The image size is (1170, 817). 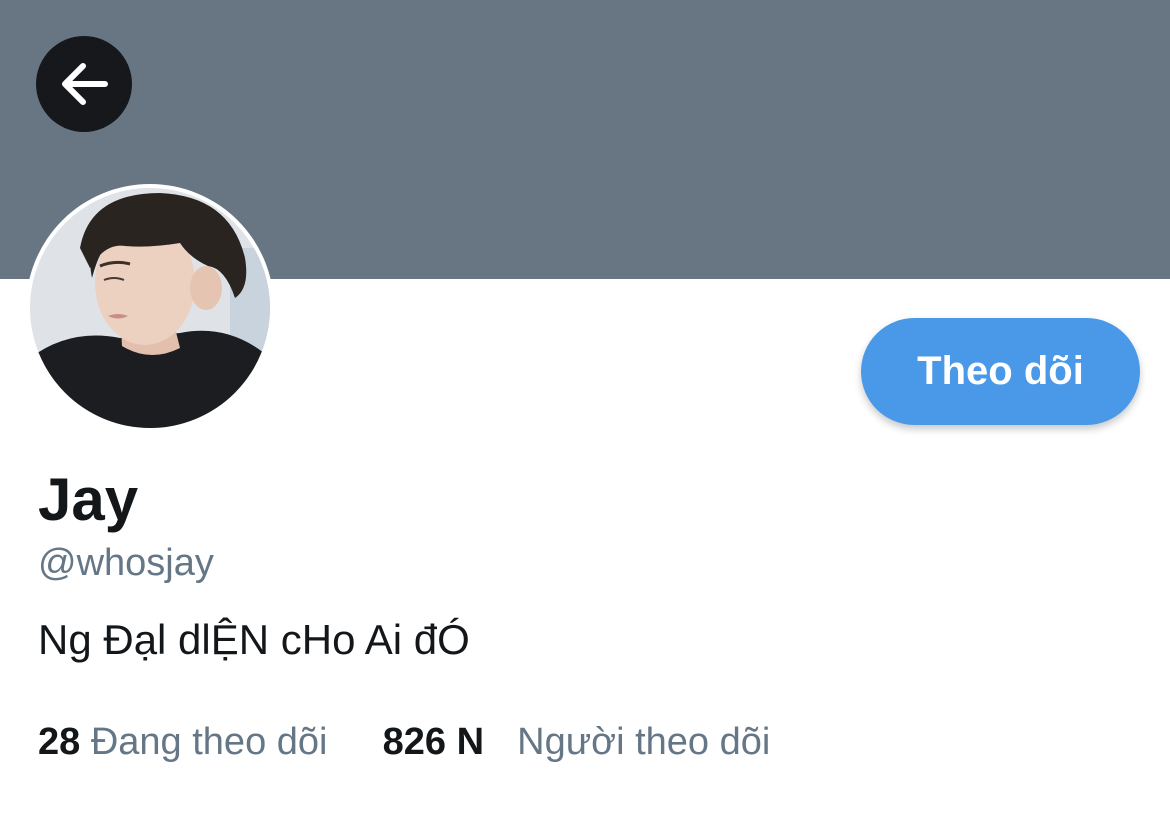 I want to click on followers-stat: 826 N Người theo dõi, so click(x=577, y=742).